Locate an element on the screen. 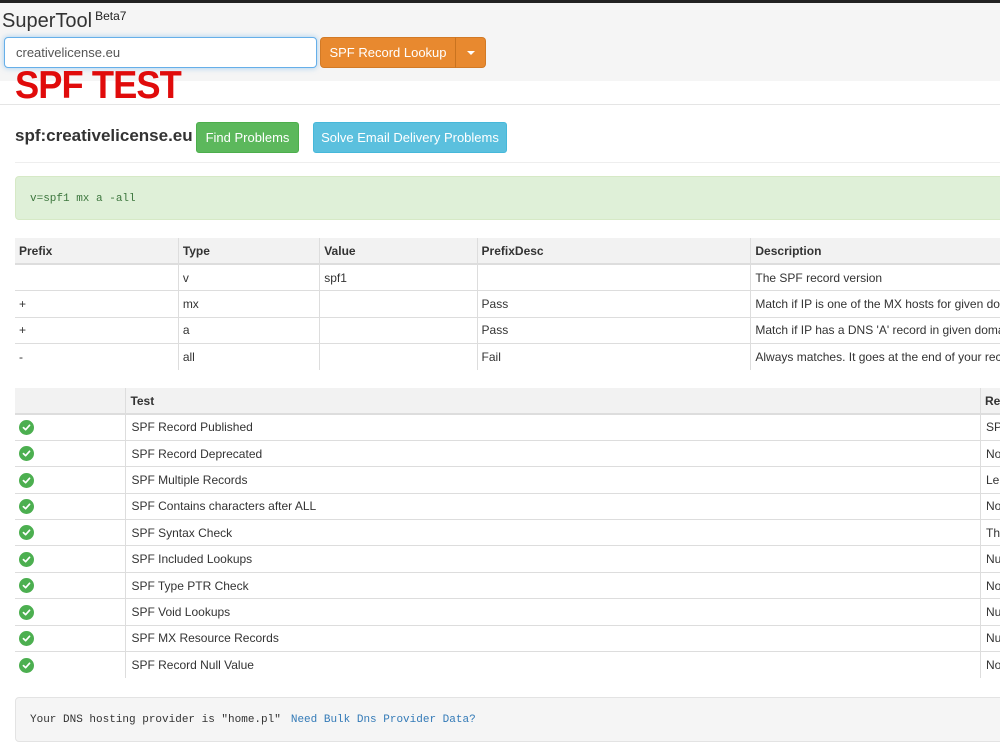  cell-test-name: SPF Included Lookups is located at coordinates (553, 559).